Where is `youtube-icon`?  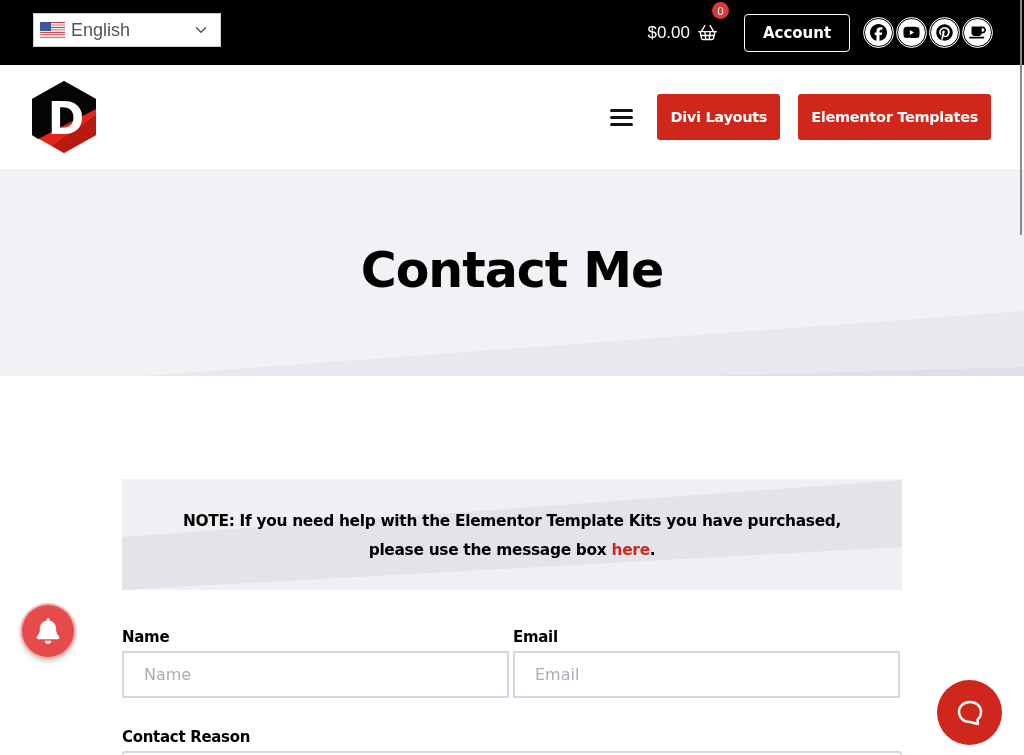
youtube-icon is located at coordinates (911, 32).